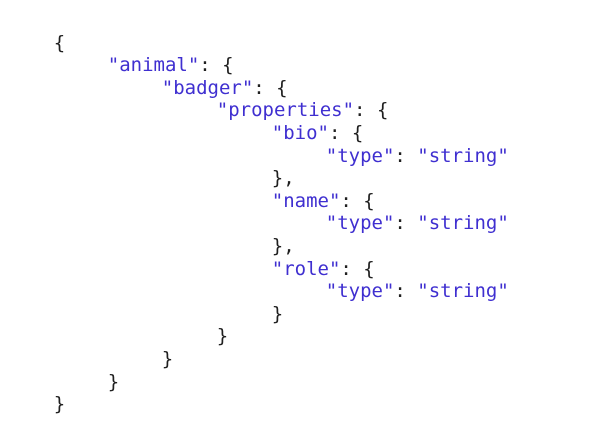  I want to click on root-close-brace: }, so click(59, 404).